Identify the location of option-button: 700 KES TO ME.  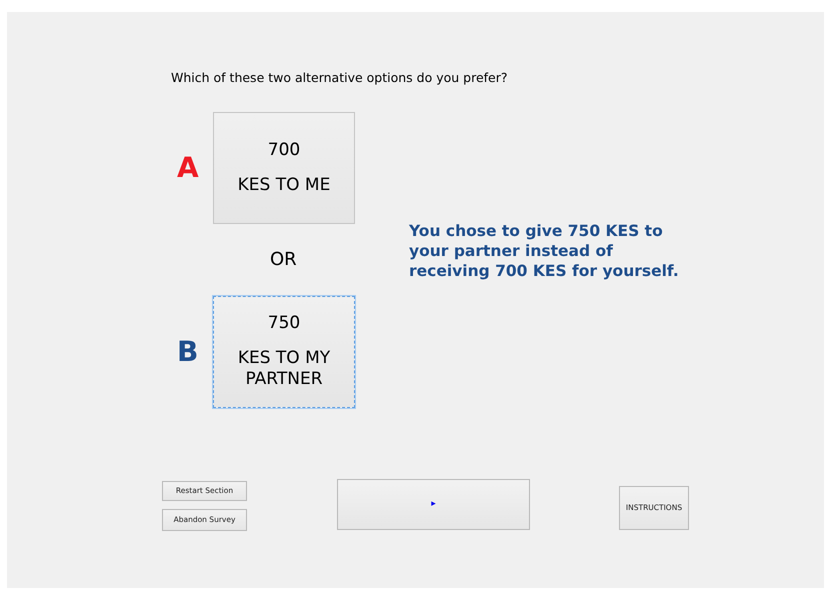
(284, 168).